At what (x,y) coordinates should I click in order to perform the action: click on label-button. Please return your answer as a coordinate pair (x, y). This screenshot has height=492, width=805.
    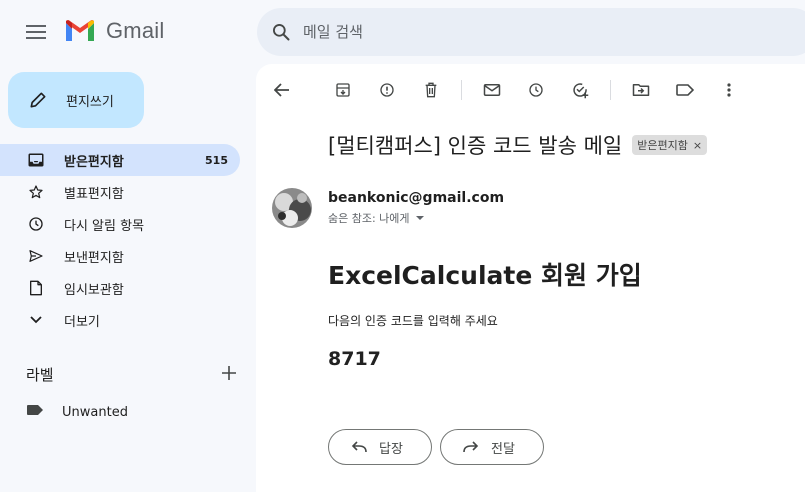
    Looking at the image, I should click on (685, 90).